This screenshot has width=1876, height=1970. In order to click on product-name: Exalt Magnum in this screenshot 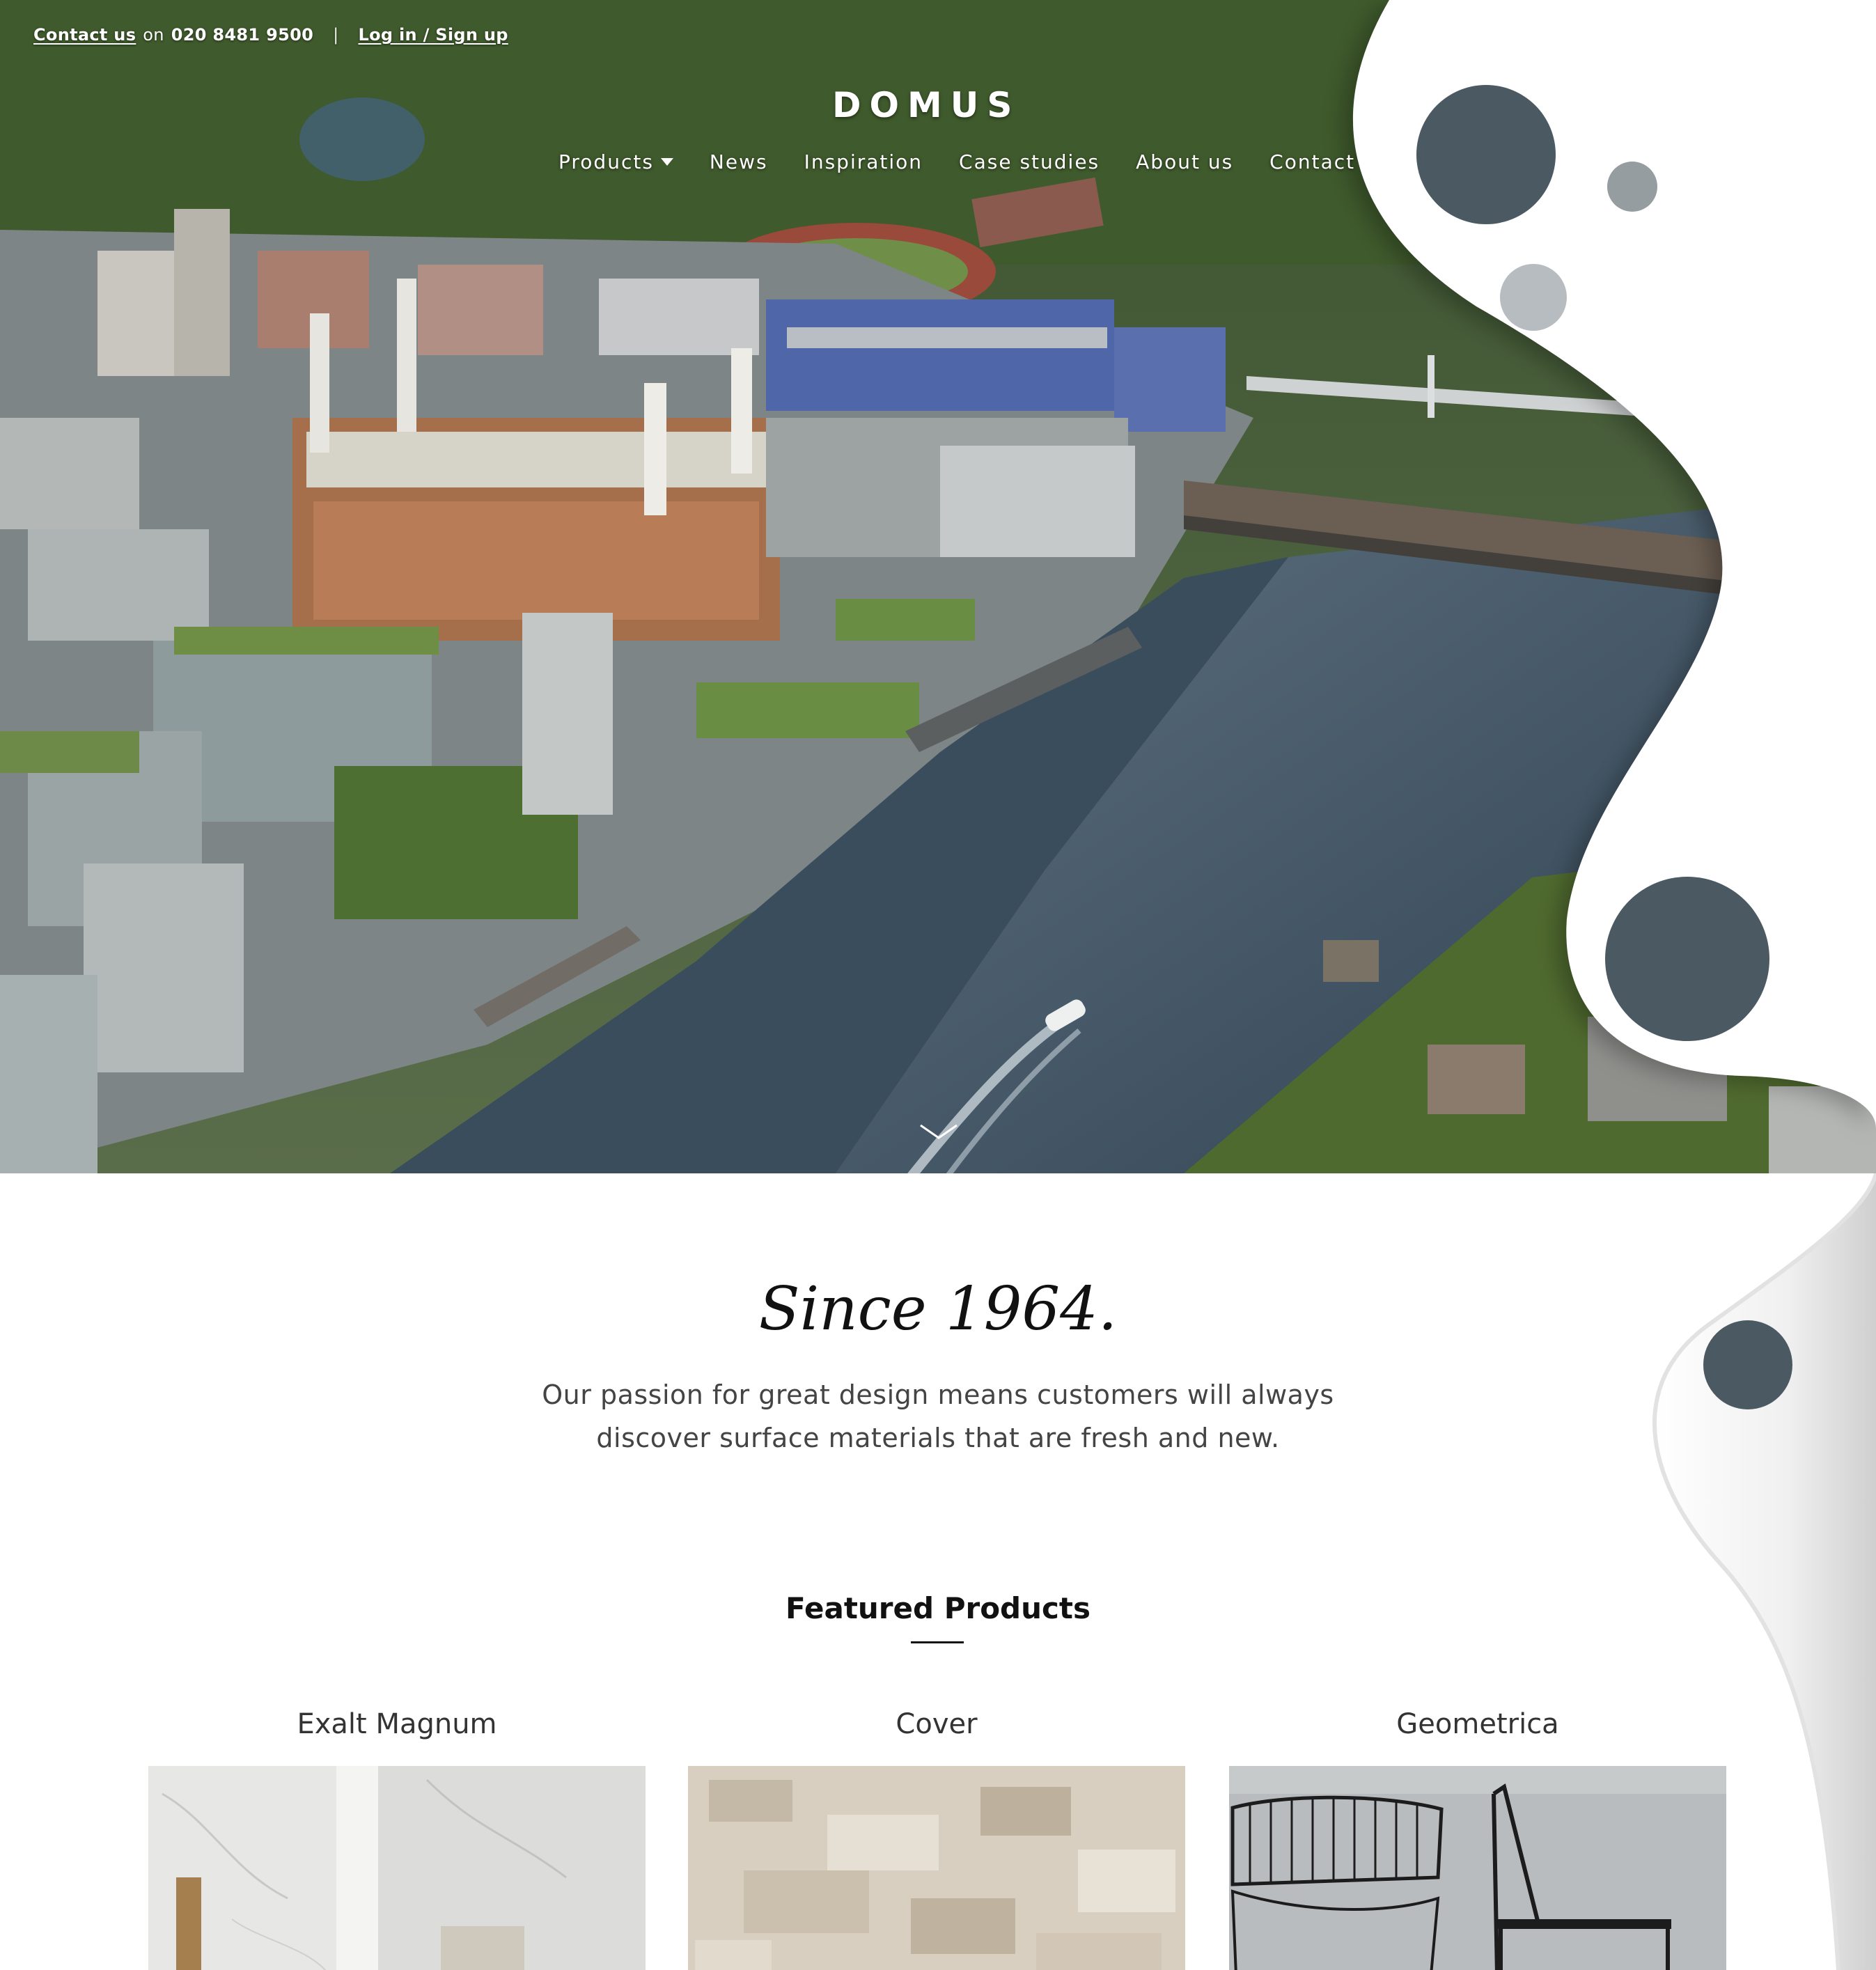, I will do `click(397, 1724)`.